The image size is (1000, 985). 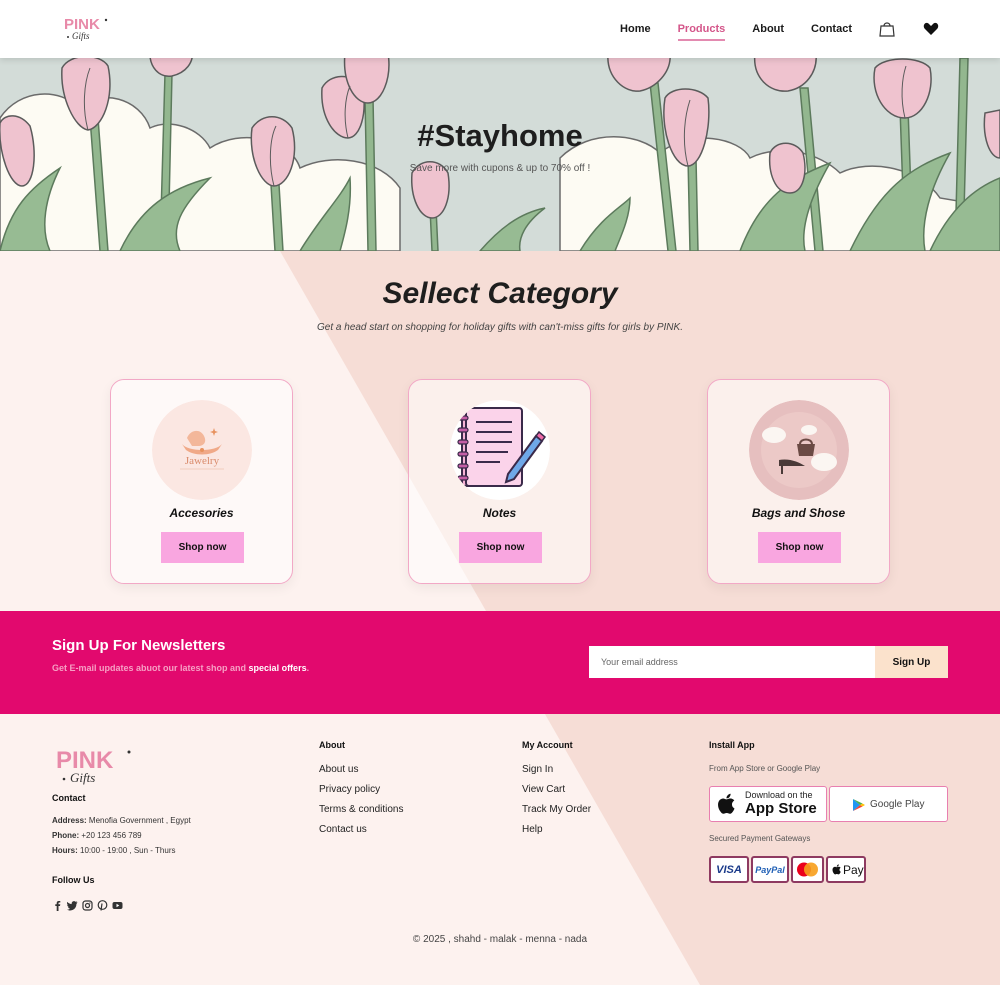 What do you see at coordinates (93, 766) in the screenshot?
I see `footer-logo: PINK Gifts` at bounding box center [93, 766].